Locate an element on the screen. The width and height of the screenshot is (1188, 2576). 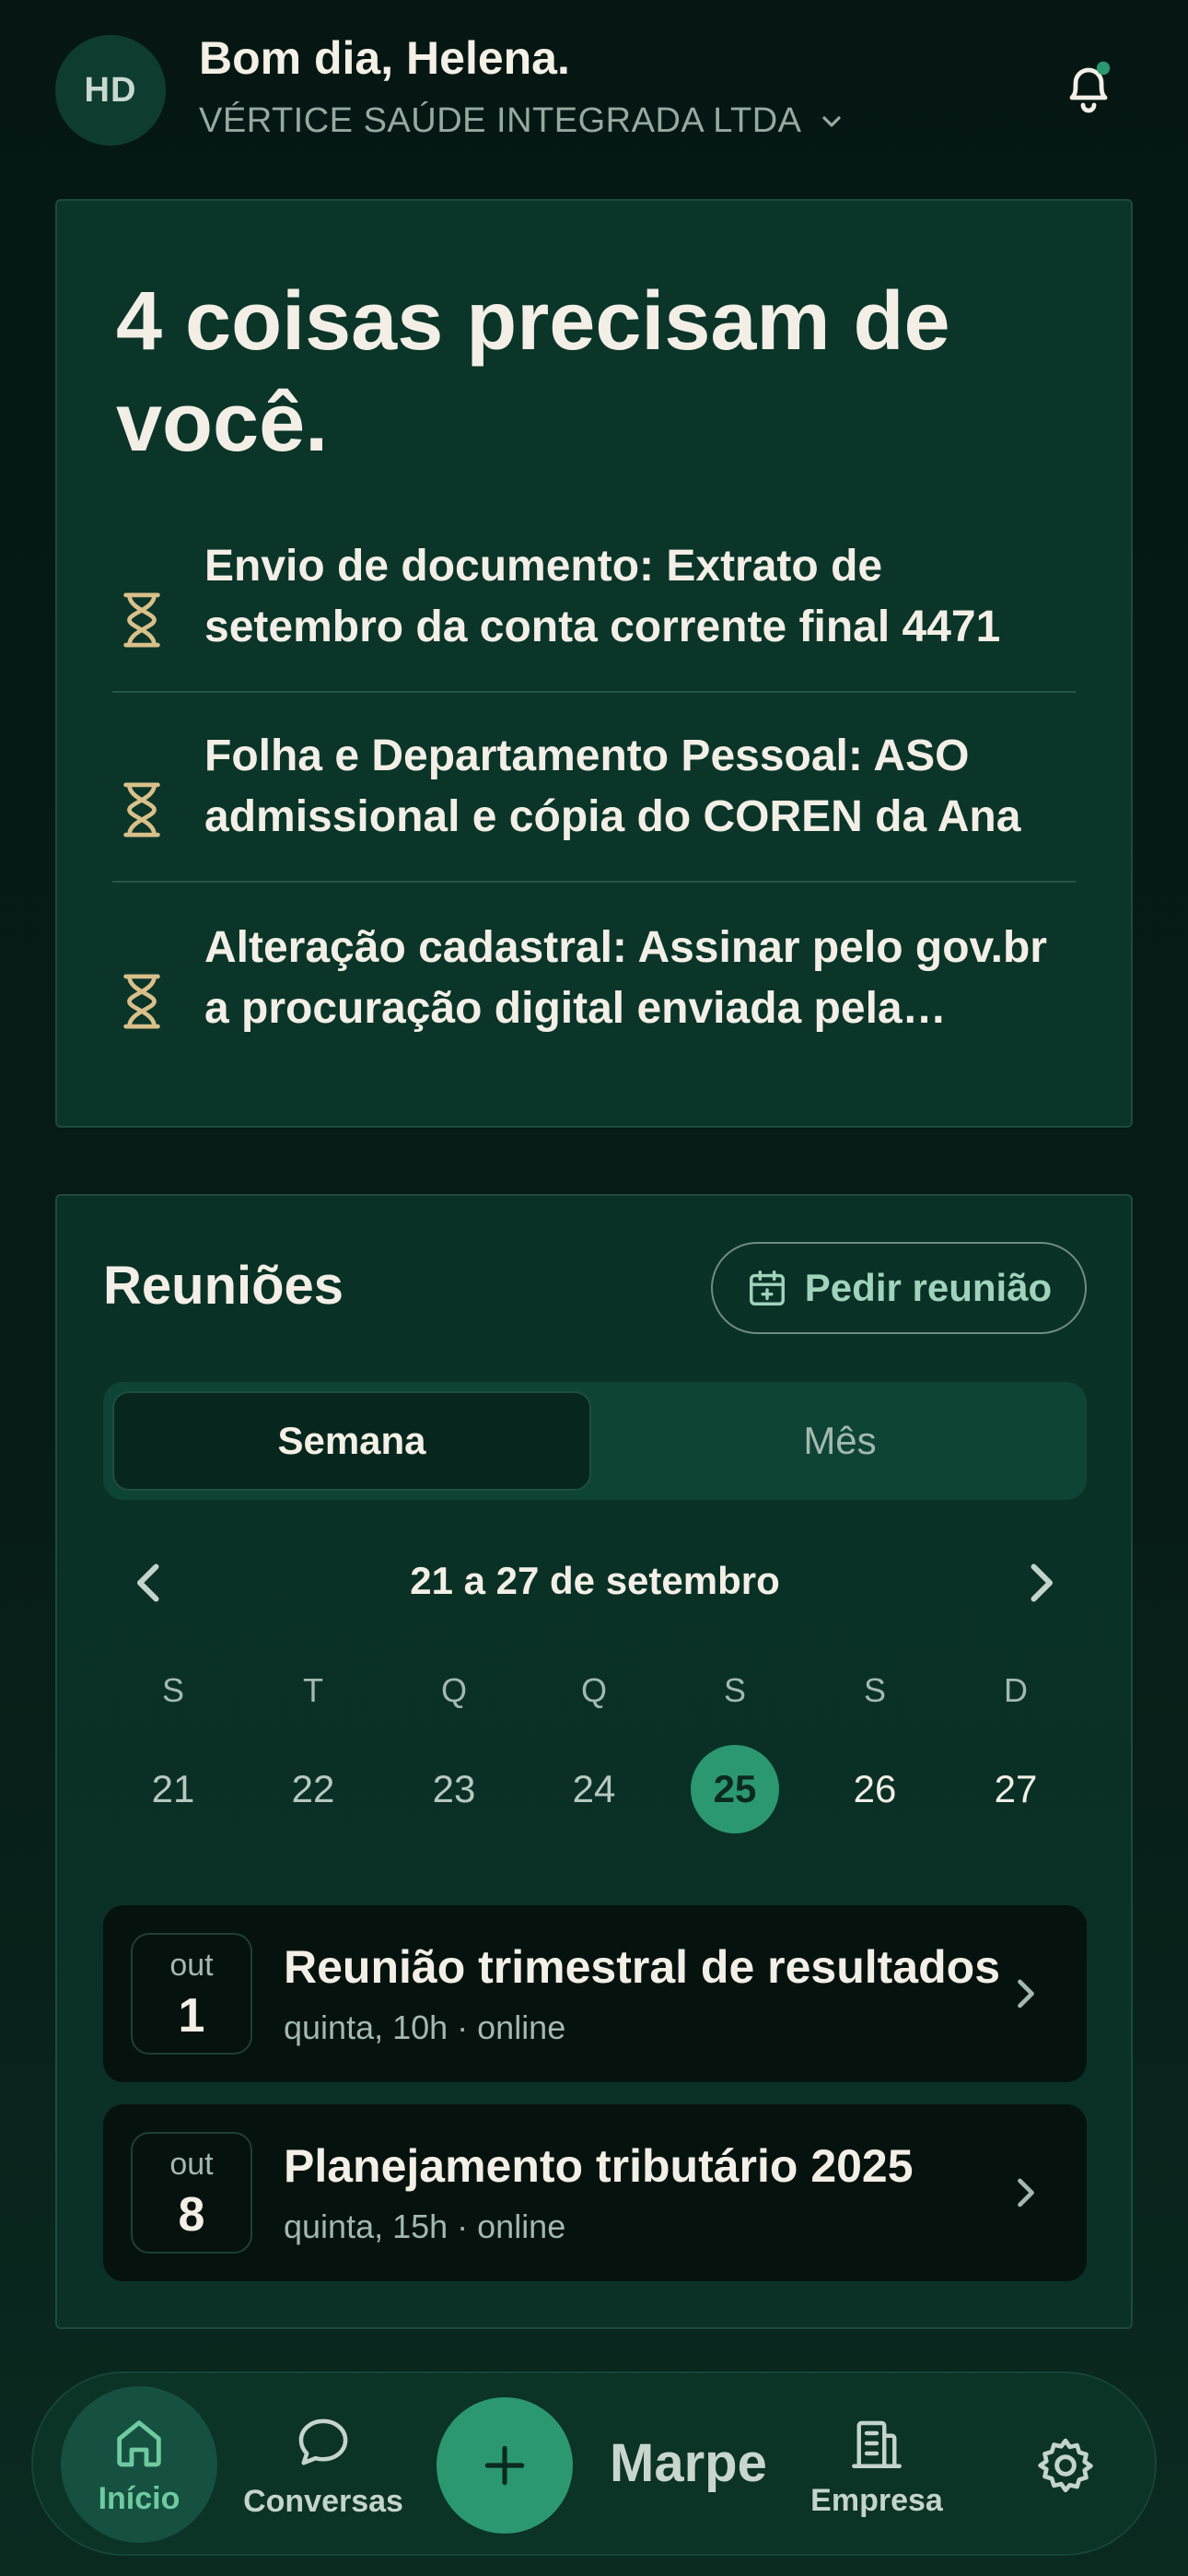
greeting-text: Bom dia, Helena. is located at coordinates (384, 58).